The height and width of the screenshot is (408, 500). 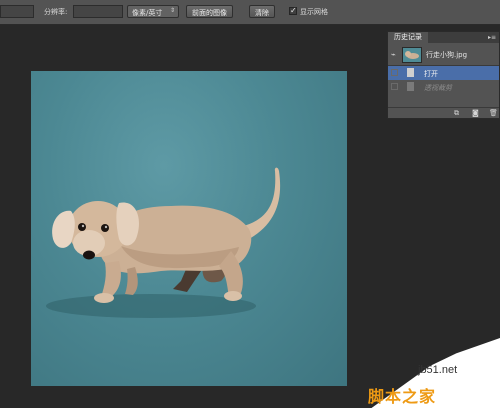 I want to click on history-step-perspective-crop: 透视裁剪, so click(x=443, y=87).